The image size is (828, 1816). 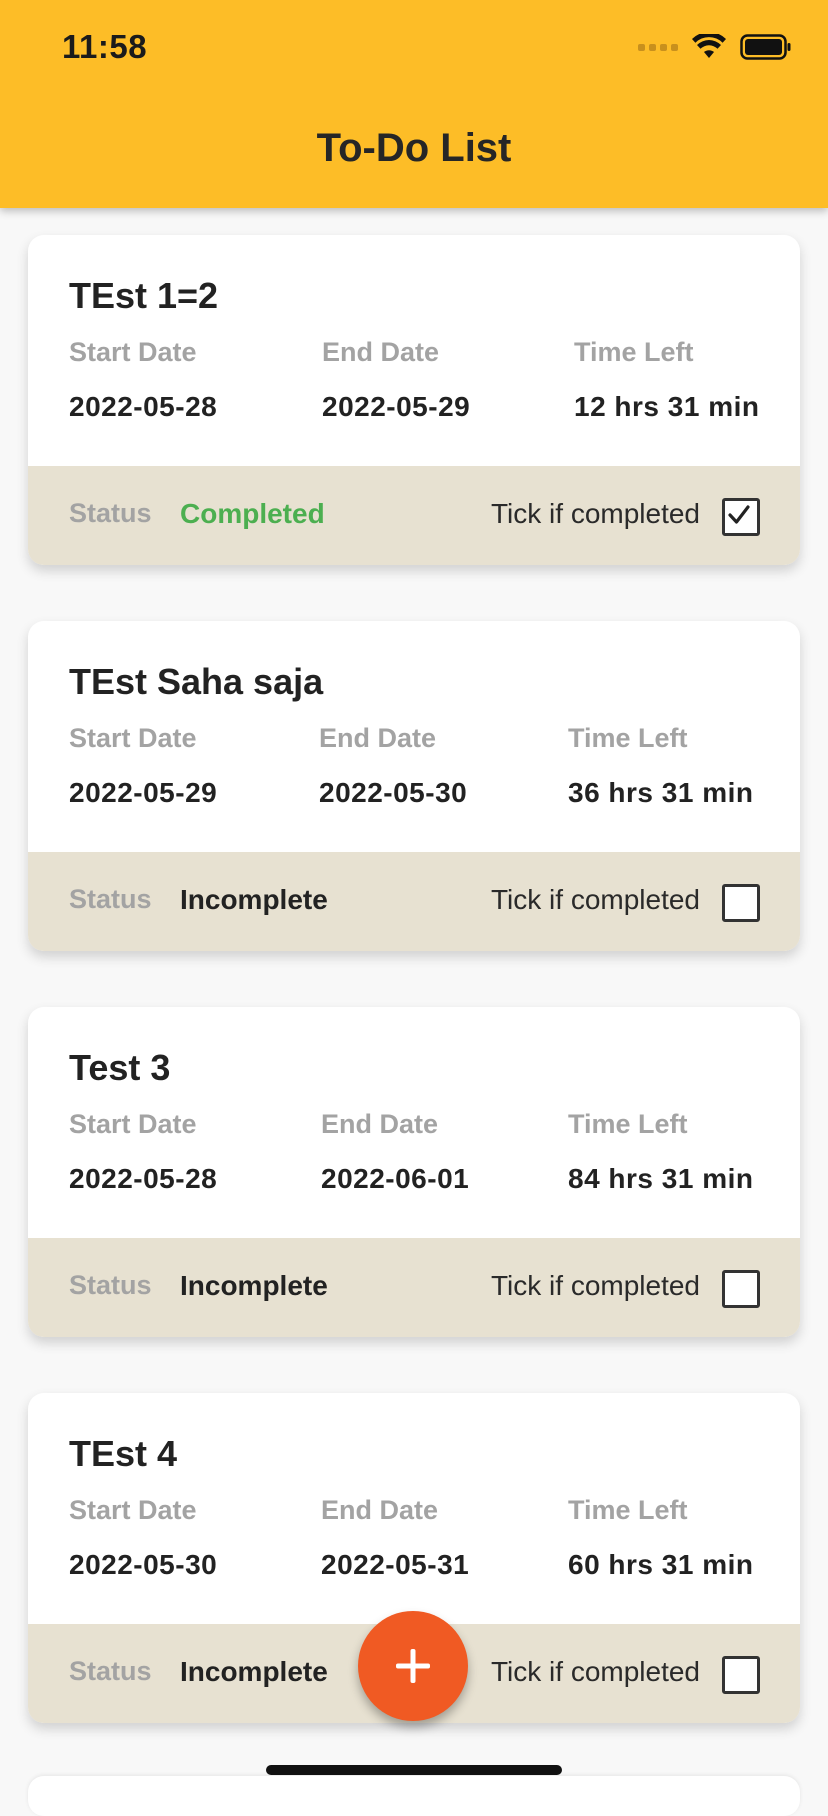 What do you see at coordinates (661, 792) in the screenshot?
I see `time-left-value: 36 hrs 31 min` at bounding box center [661, 792].